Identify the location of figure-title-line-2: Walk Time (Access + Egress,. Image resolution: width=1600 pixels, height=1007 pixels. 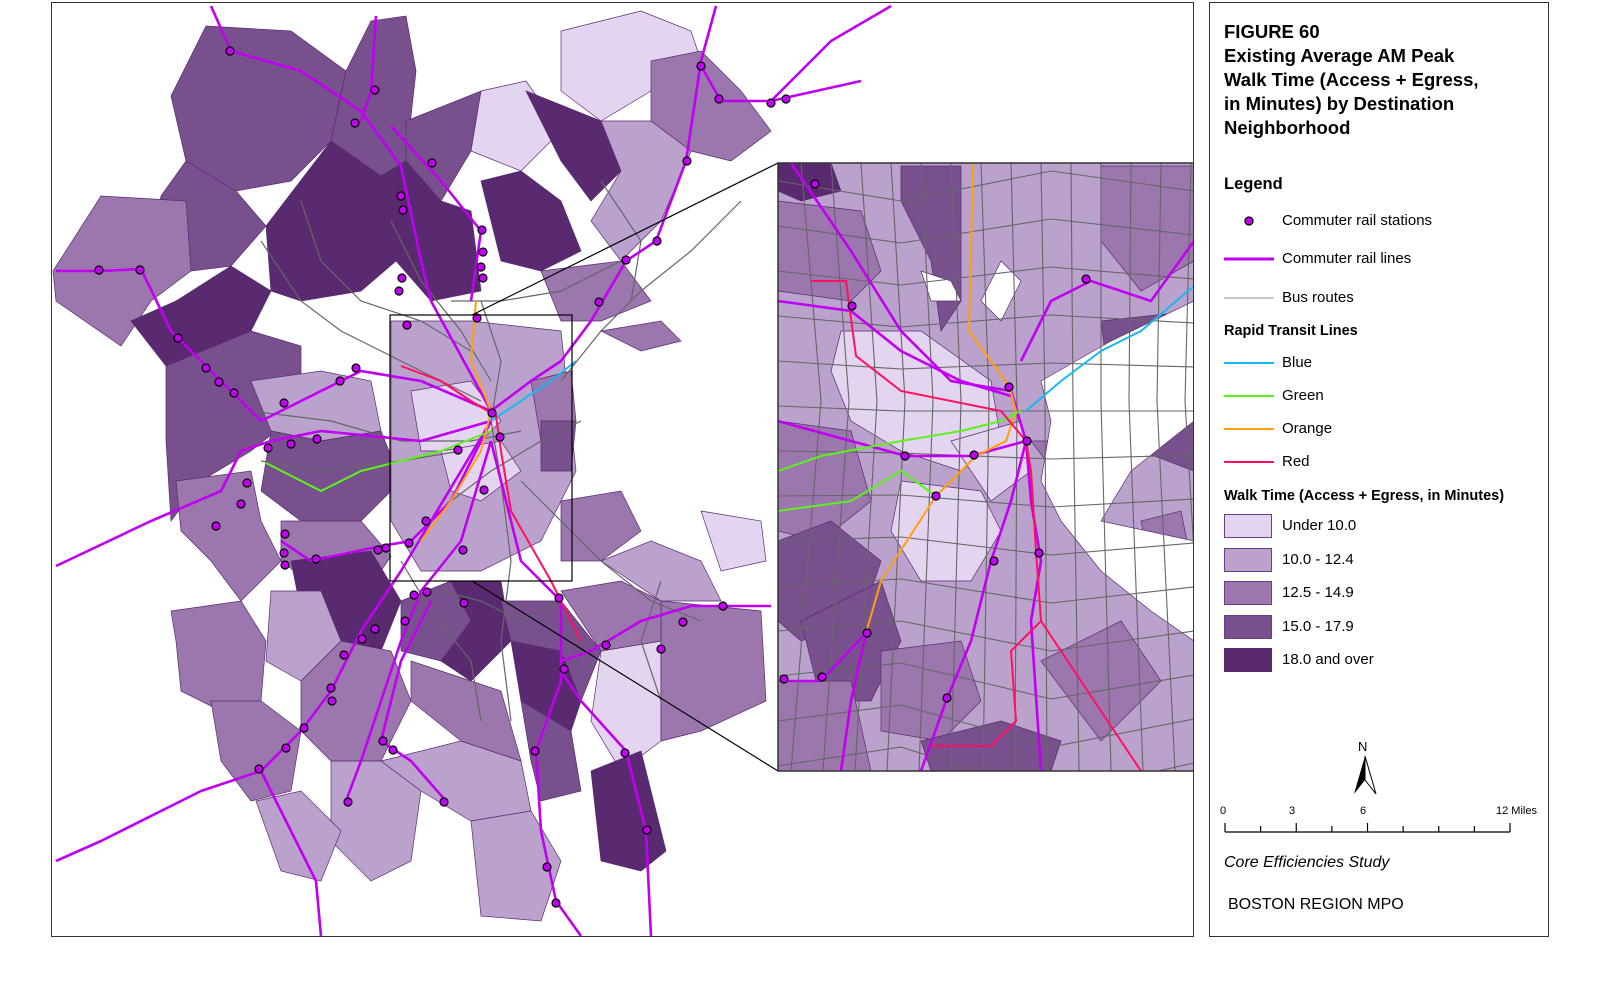
(1351, 79).